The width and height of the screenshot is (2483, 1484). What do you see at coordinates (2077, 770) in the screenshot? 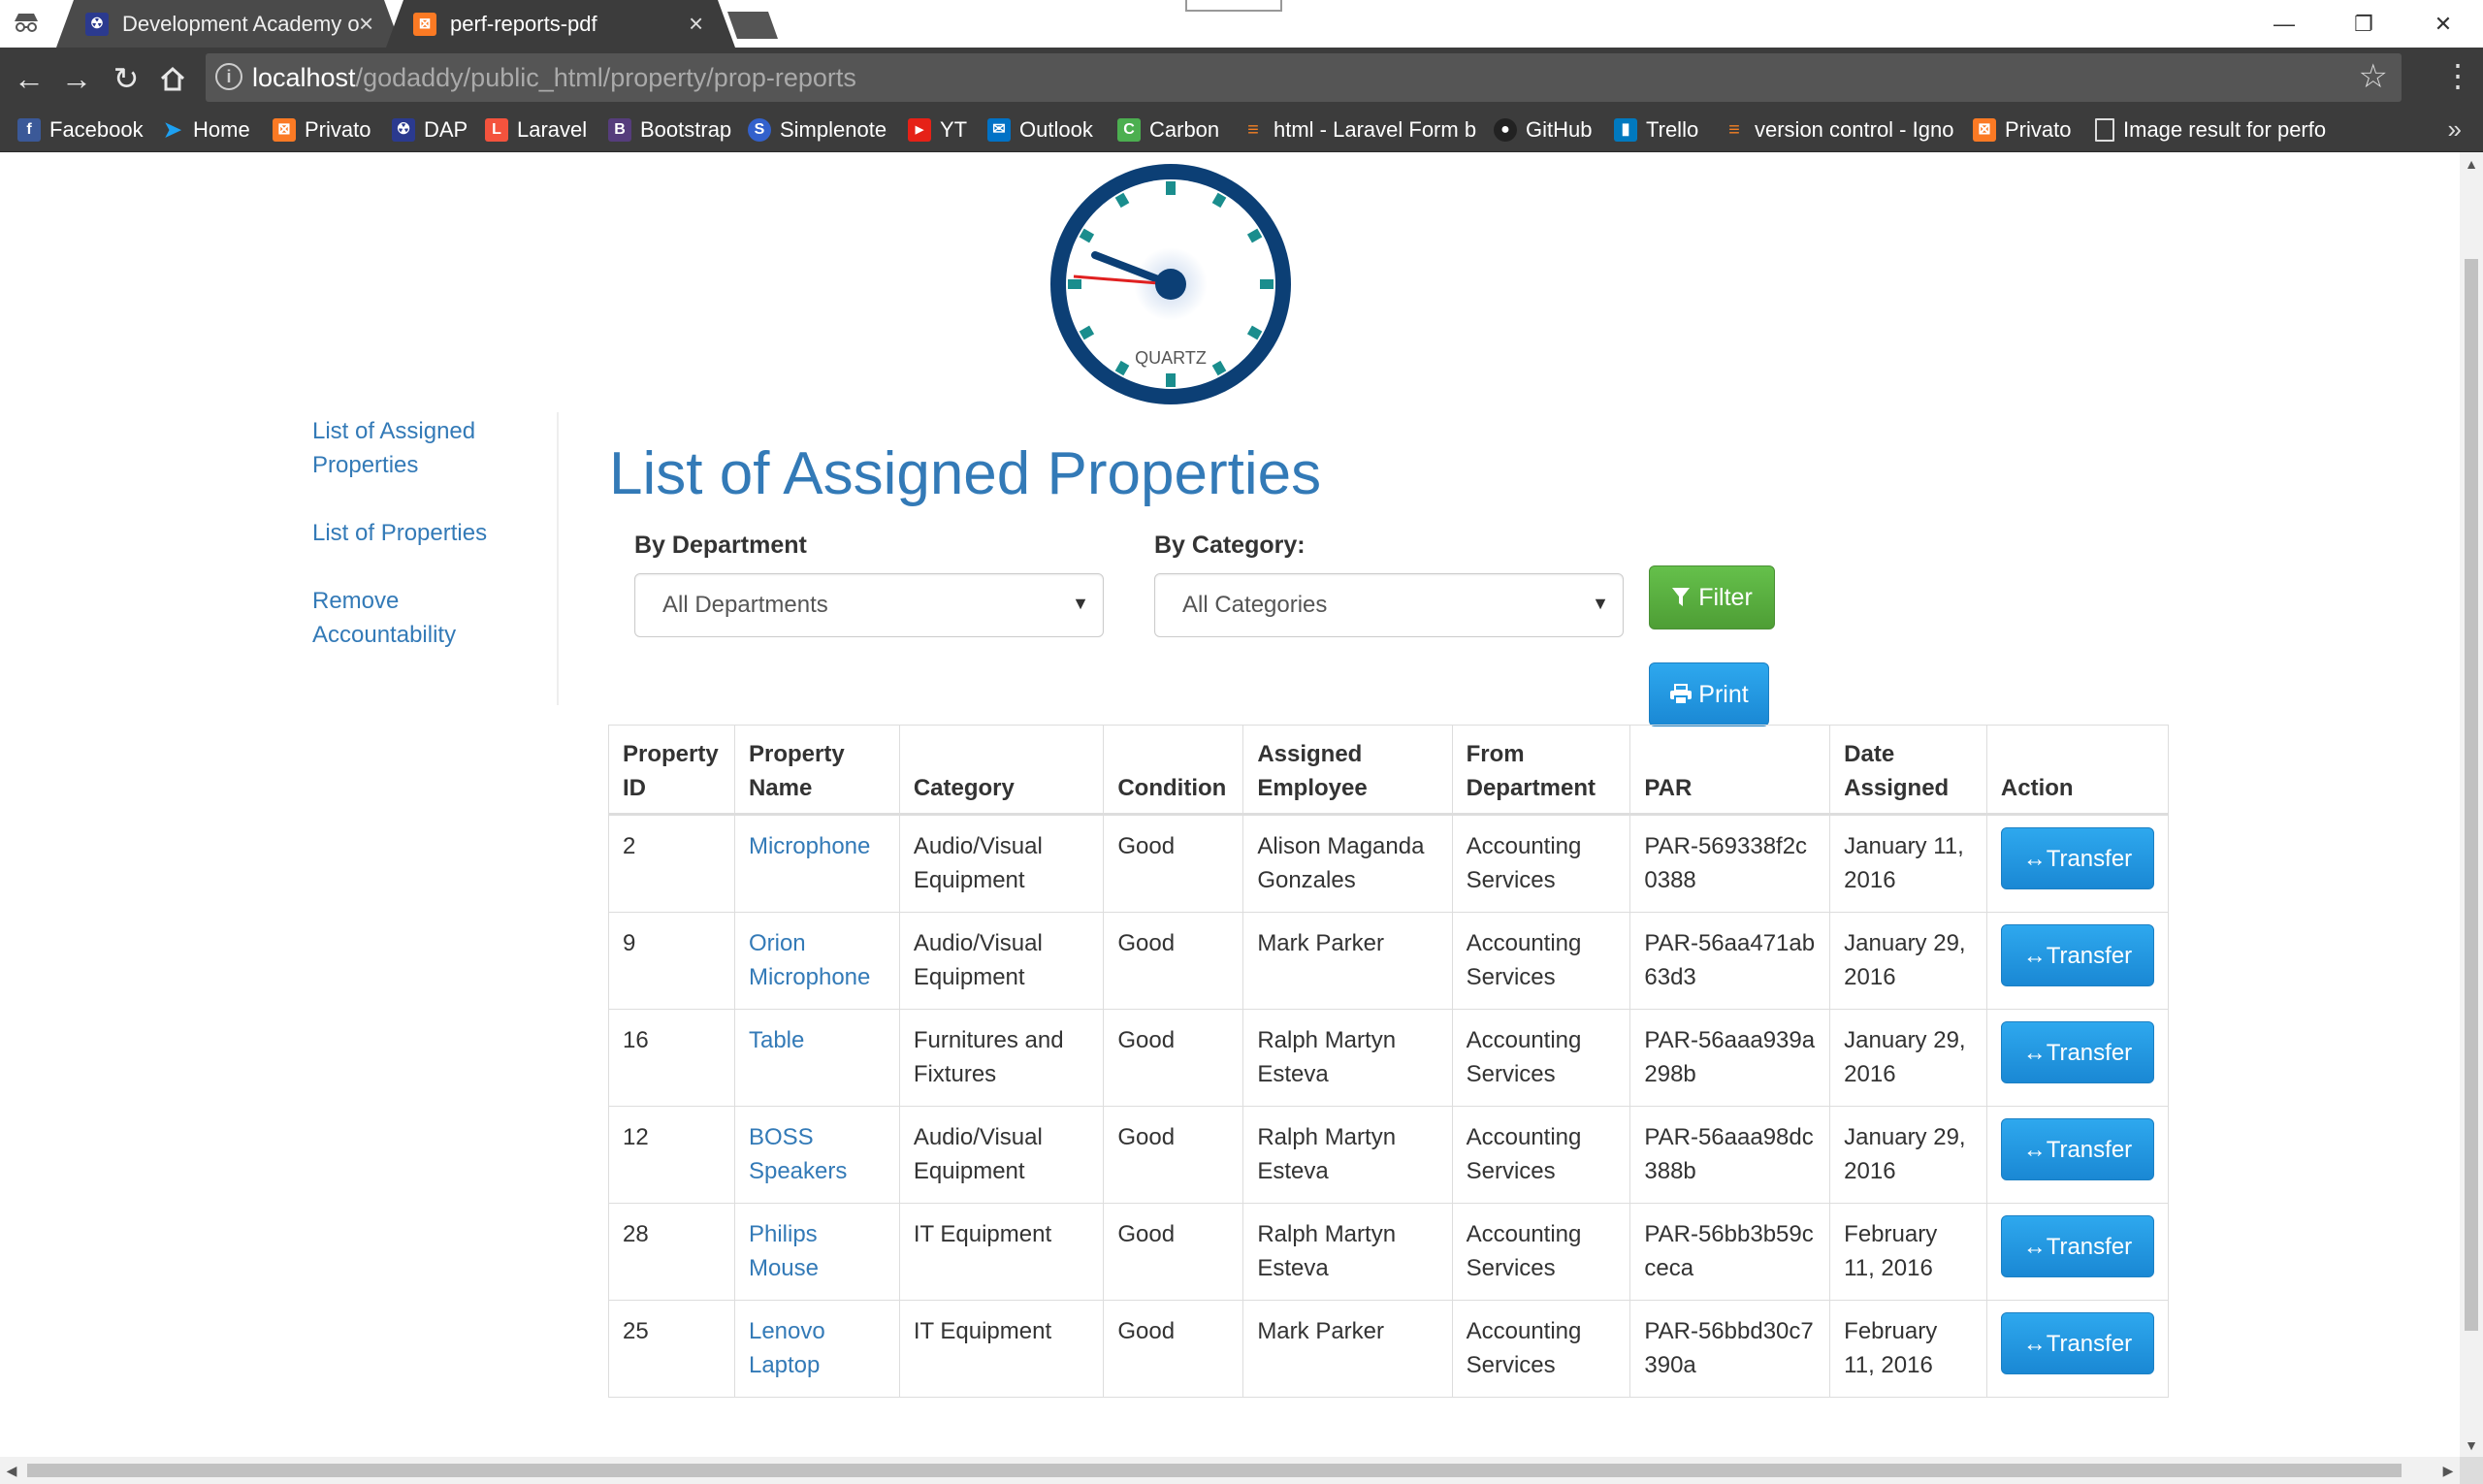
I see `column-header: Action` at bounding box center [2077, 770].